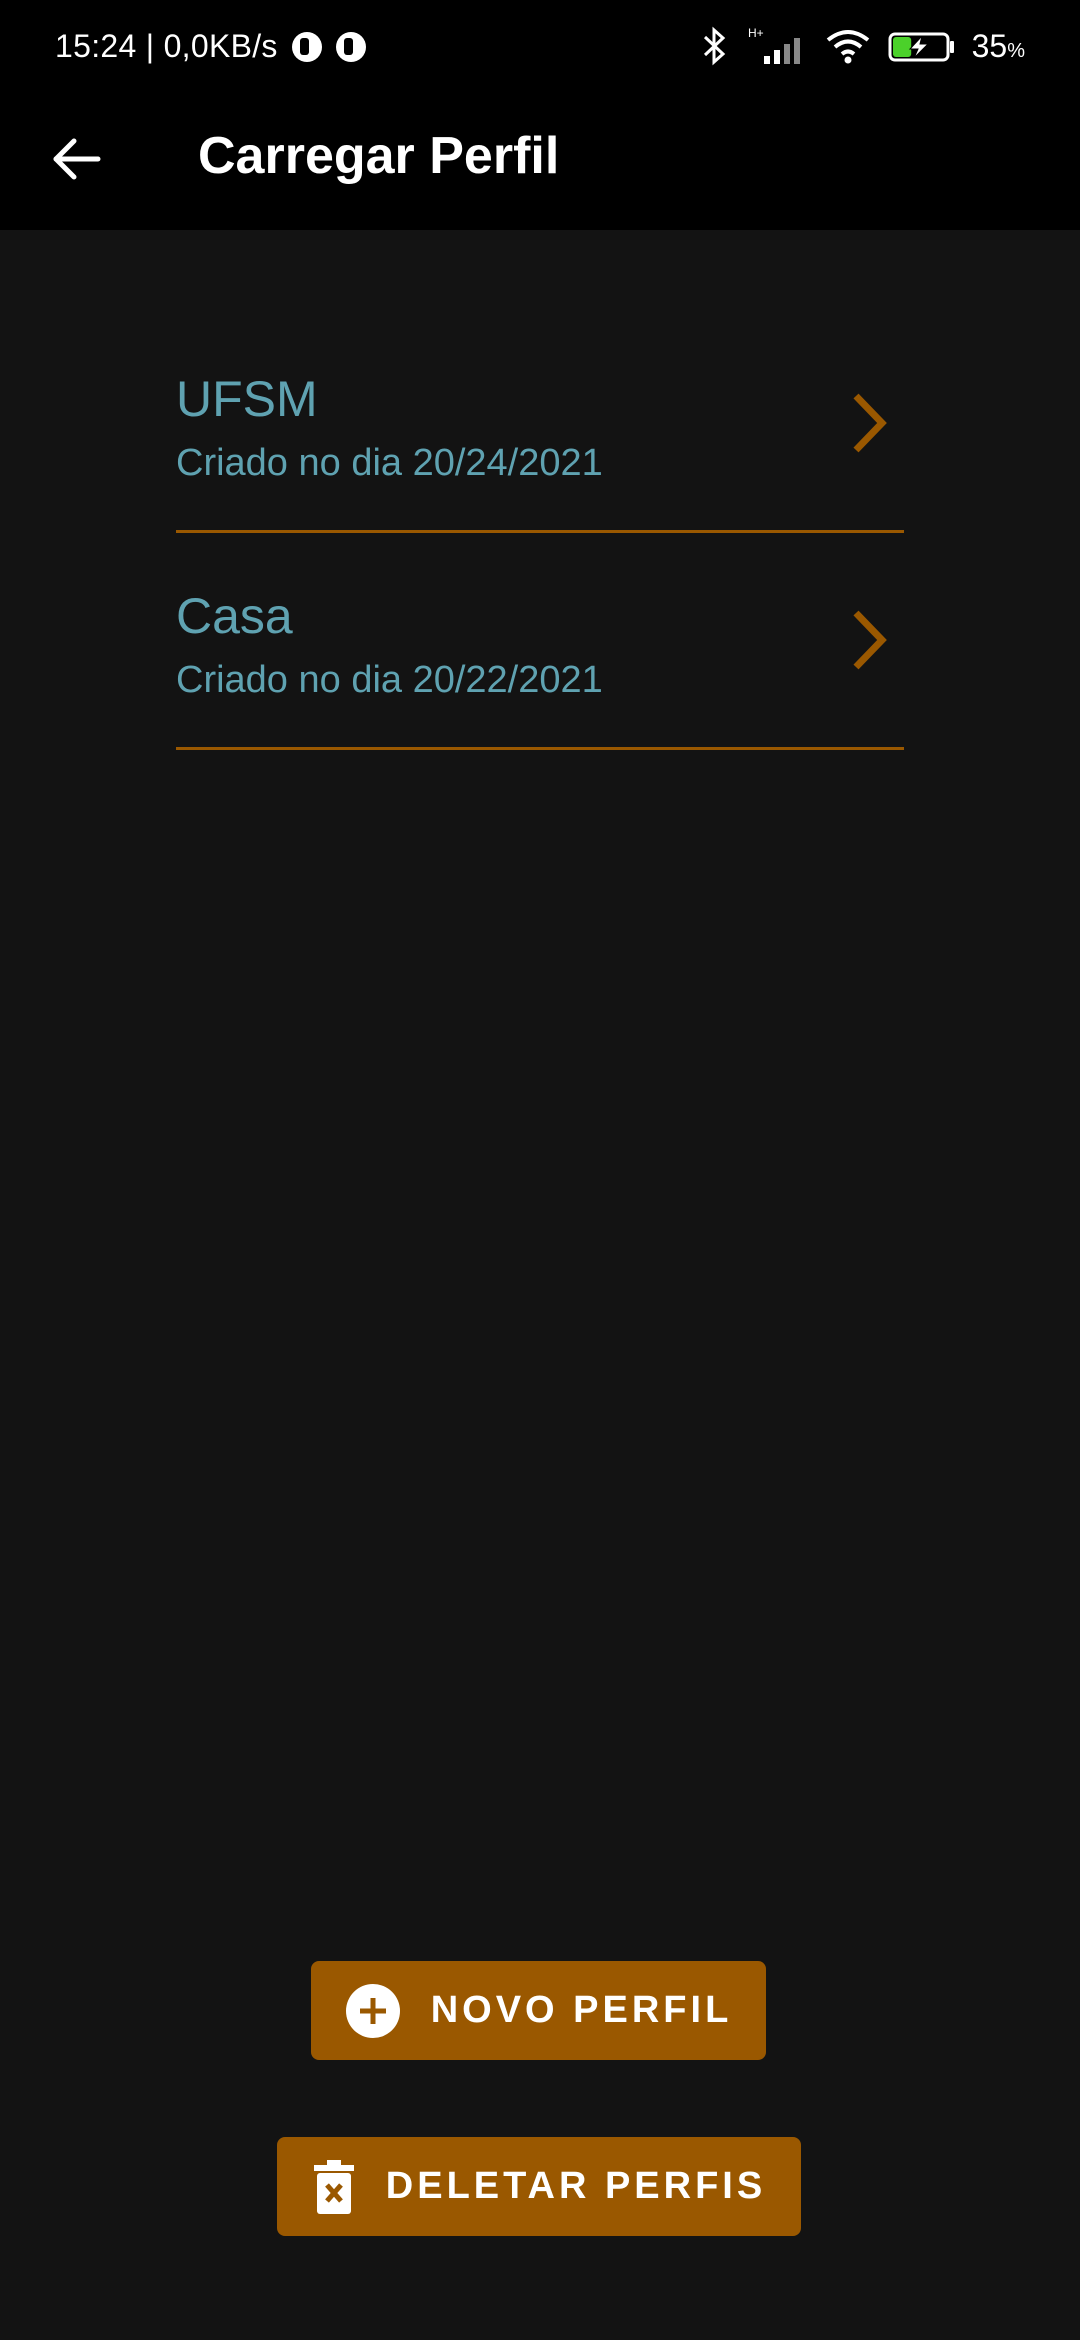 Image resolution: width=1080 pixels, height=2340 pixels. I want to click on status-left: 15:24 | 0,0KB/s, so click(210, 46).